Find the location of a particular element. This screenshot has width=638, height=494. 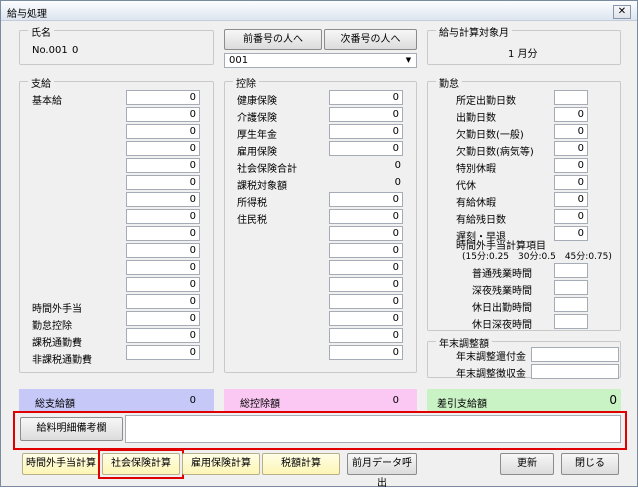

deduction-label: 健康保険 is located at coordinates (257, 101).